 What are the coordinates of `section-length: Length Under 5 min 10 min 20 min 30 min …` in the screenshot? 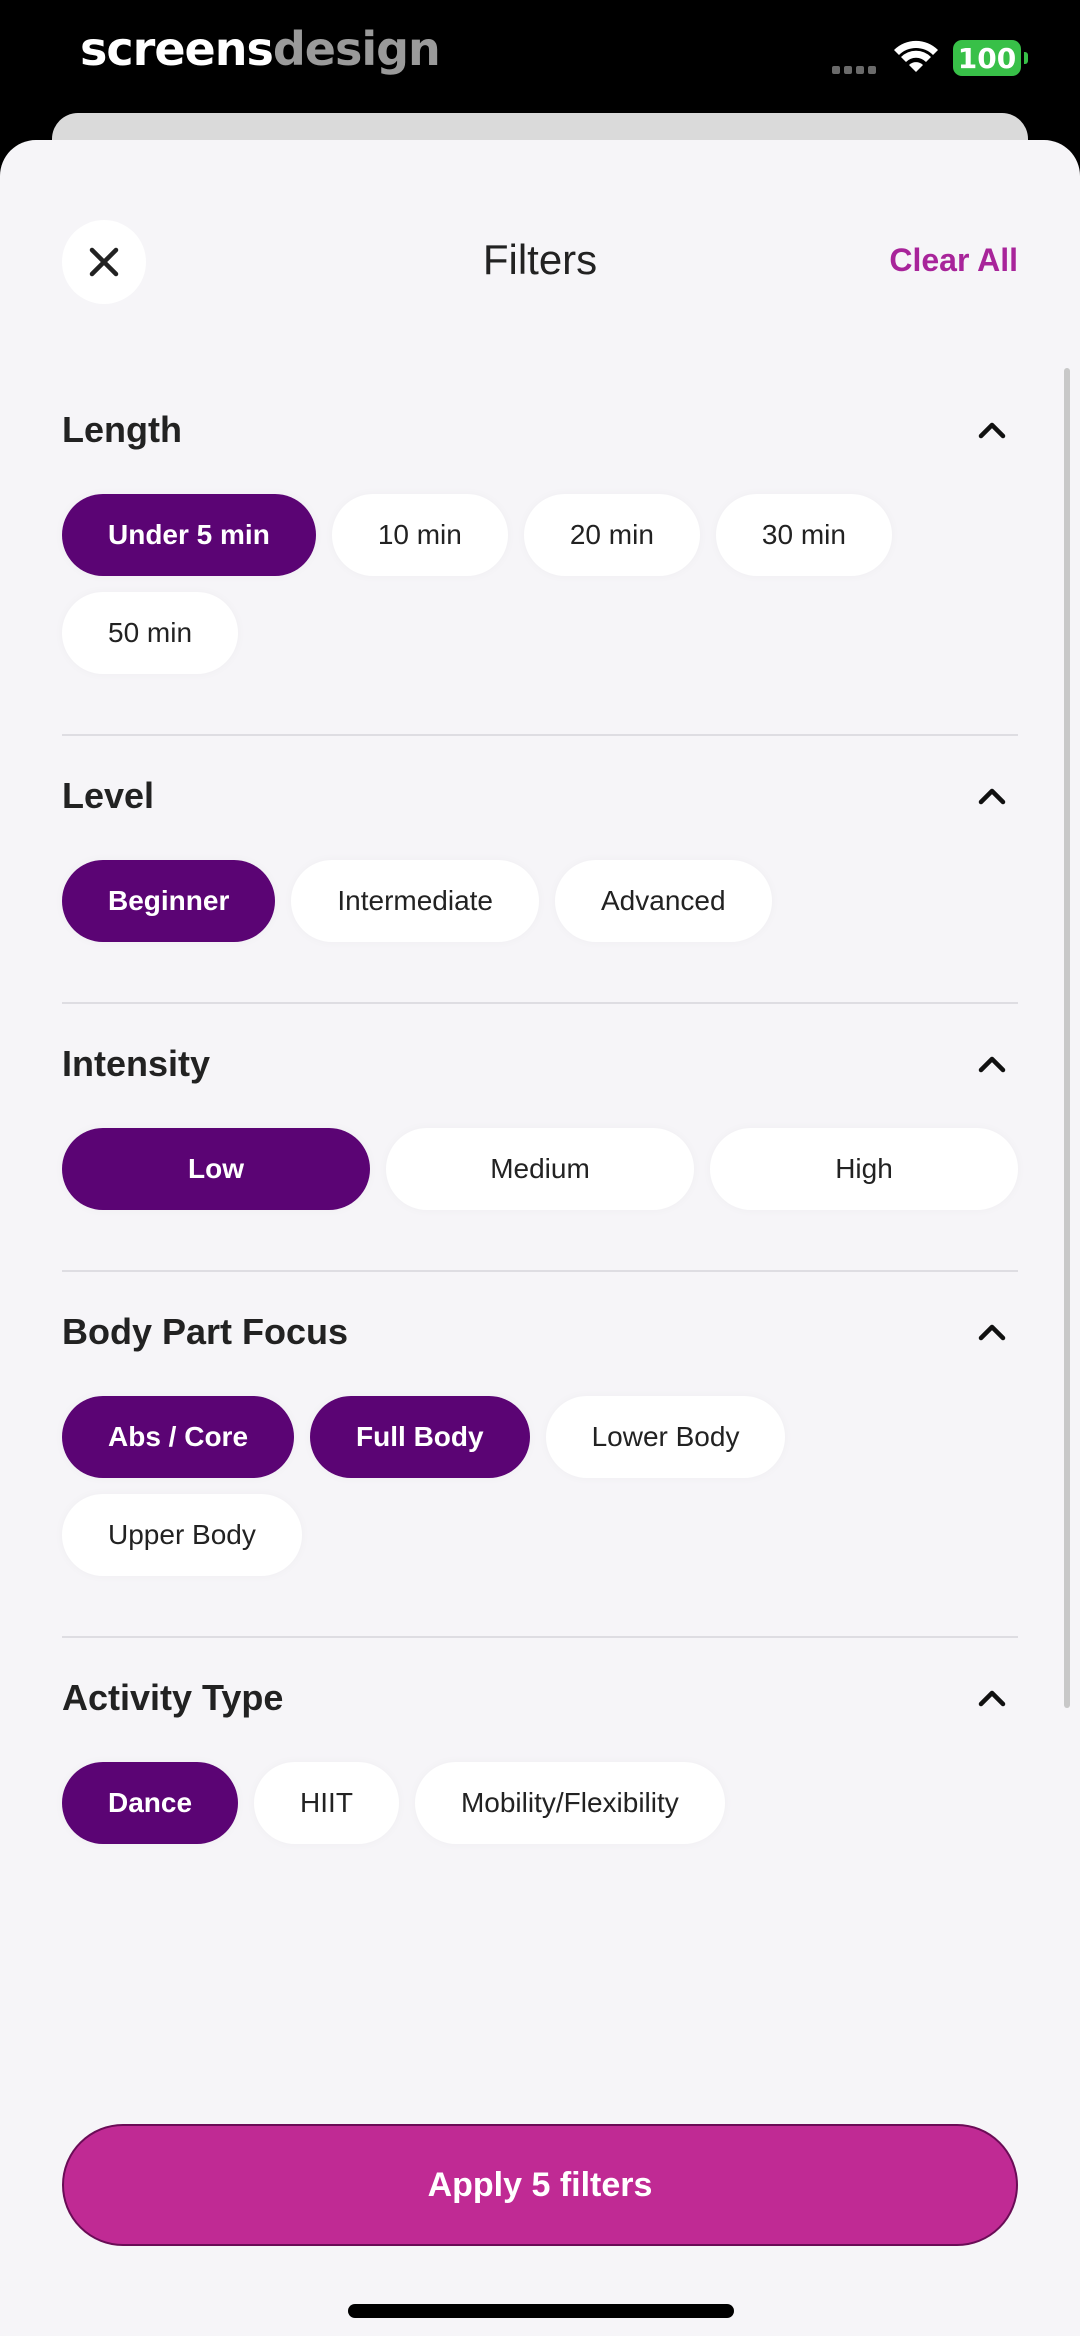 It's located at (540, 553).